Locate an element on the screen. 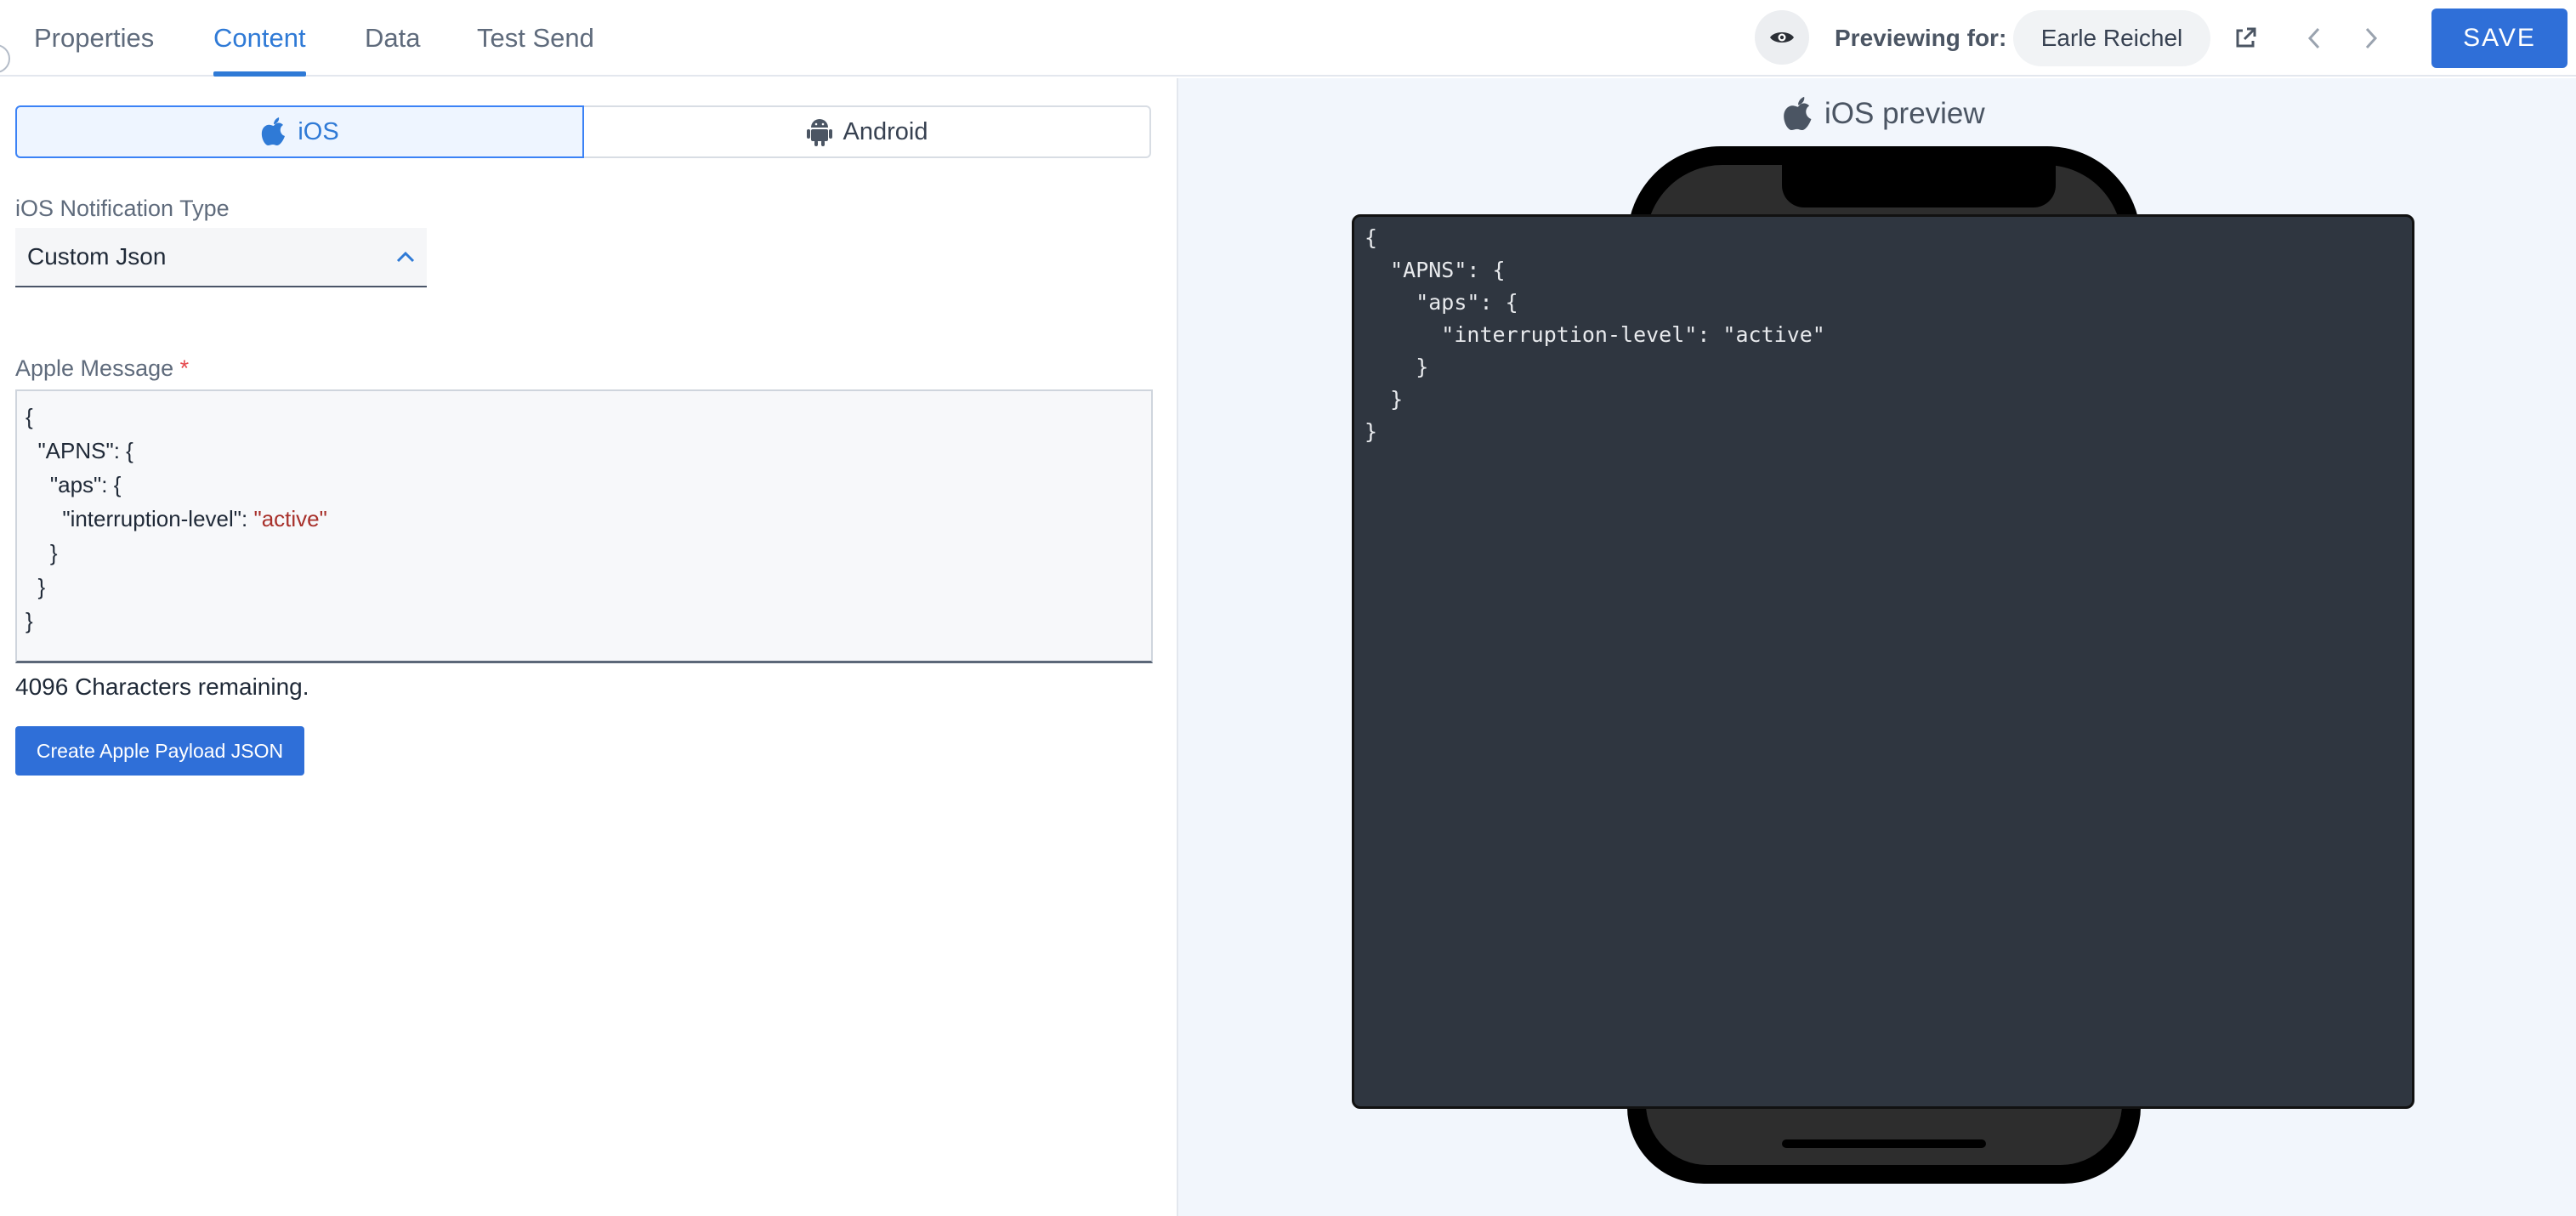 The height and width of the screenshot is (1216, 2576). external-link-icon is located at coordinates (2246, 37).